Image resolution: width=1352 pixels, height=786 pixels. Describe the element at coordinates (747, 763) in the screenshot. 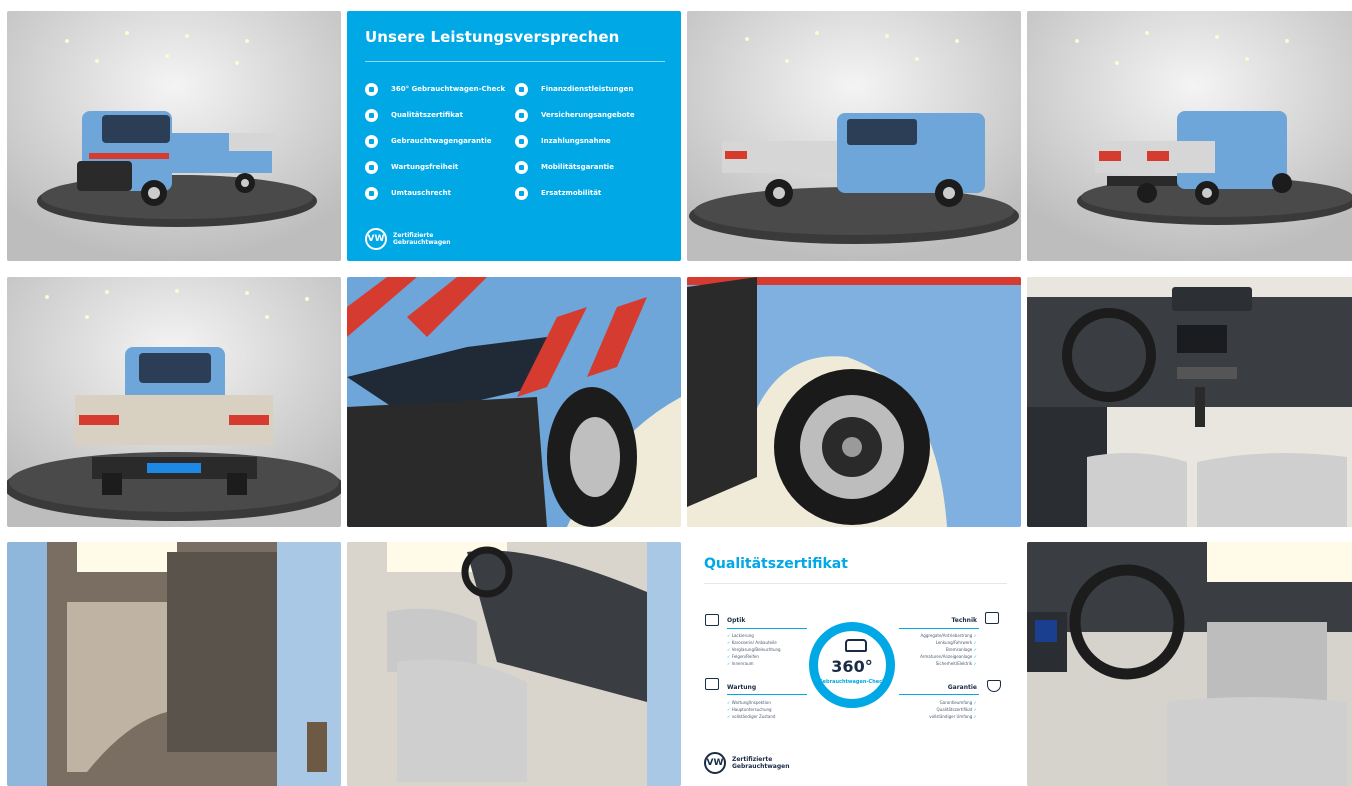

I see `cert-footer: VW Zertifizierte Gebrauchtwagen` at that location.